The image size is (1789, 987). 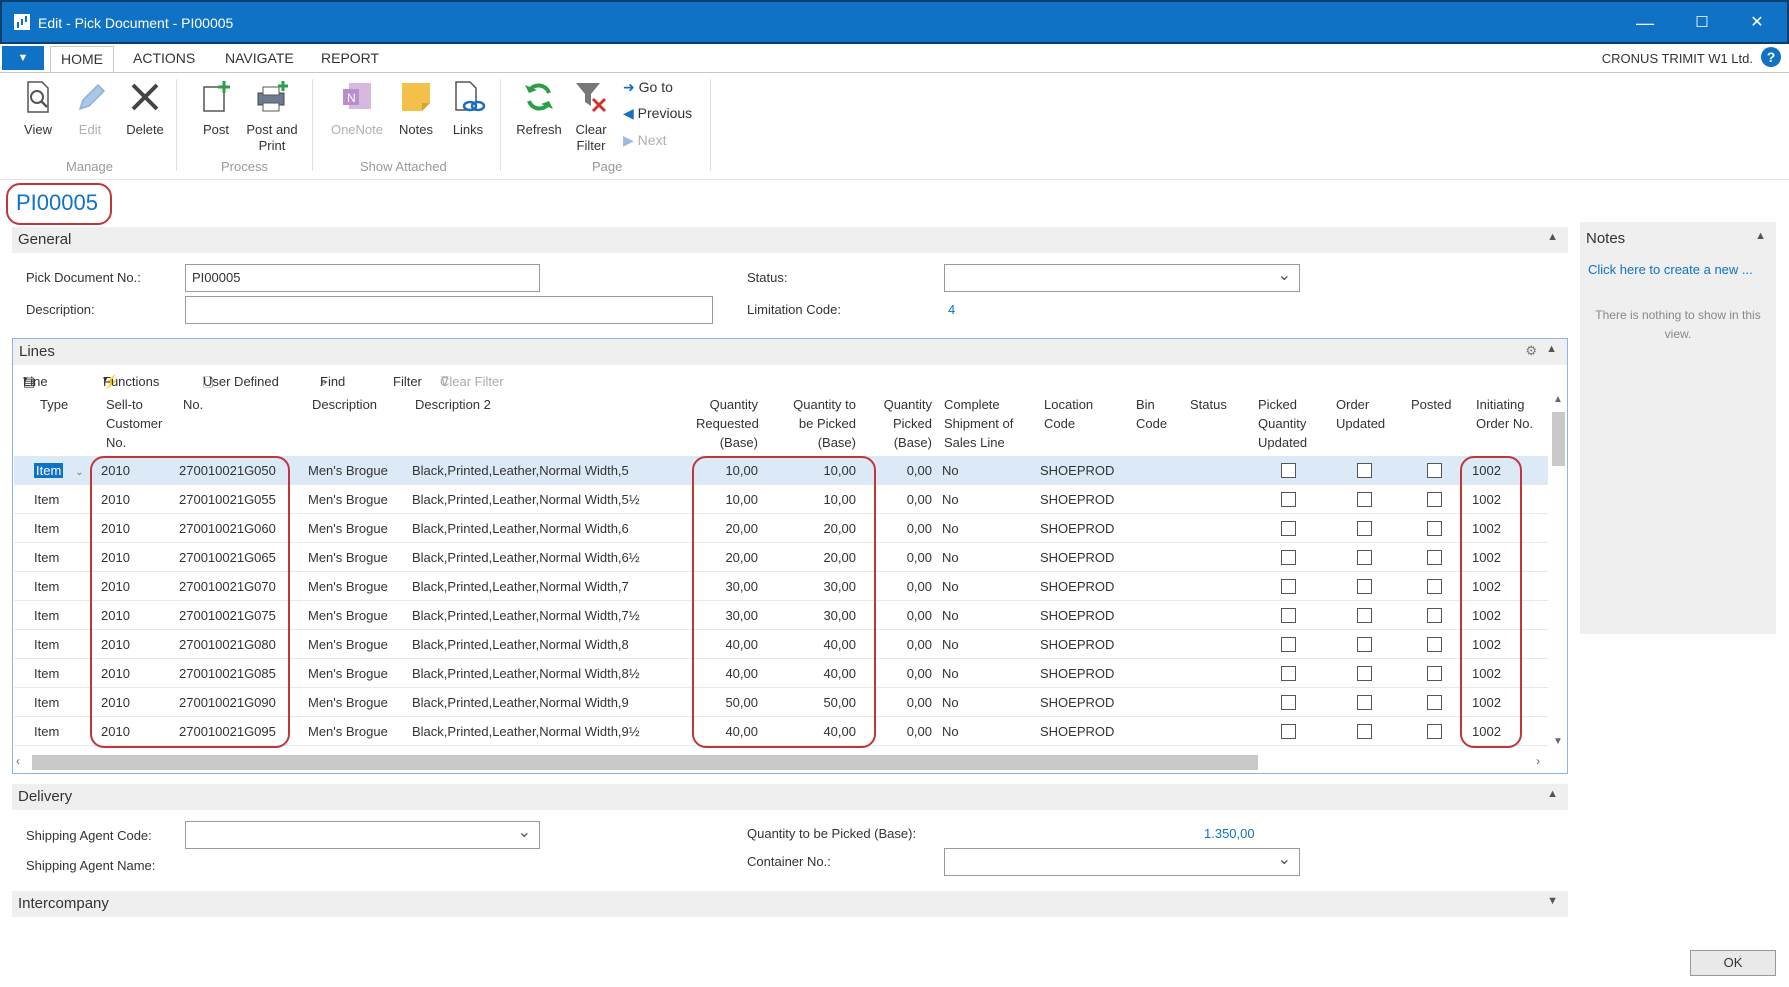 What do you see at coordinates (520, 702) in the screenshot?
I see `description2-cell: Black,Printed,Leather,Normal Width,9` at bounding box center [520, 702].